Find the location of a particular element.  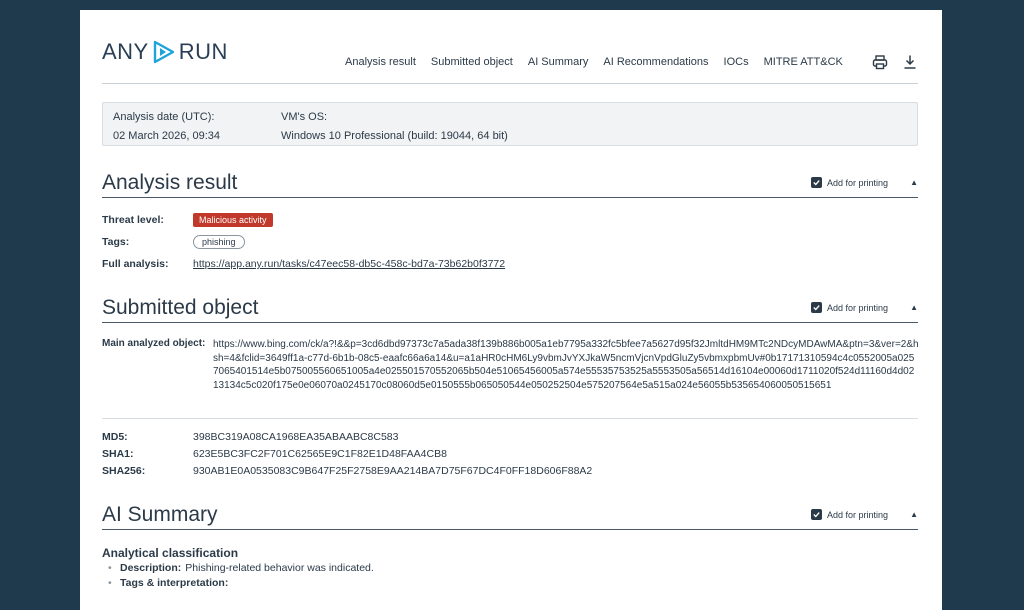

tags-row: Tags: phishing is located at coordinates (173, 242).